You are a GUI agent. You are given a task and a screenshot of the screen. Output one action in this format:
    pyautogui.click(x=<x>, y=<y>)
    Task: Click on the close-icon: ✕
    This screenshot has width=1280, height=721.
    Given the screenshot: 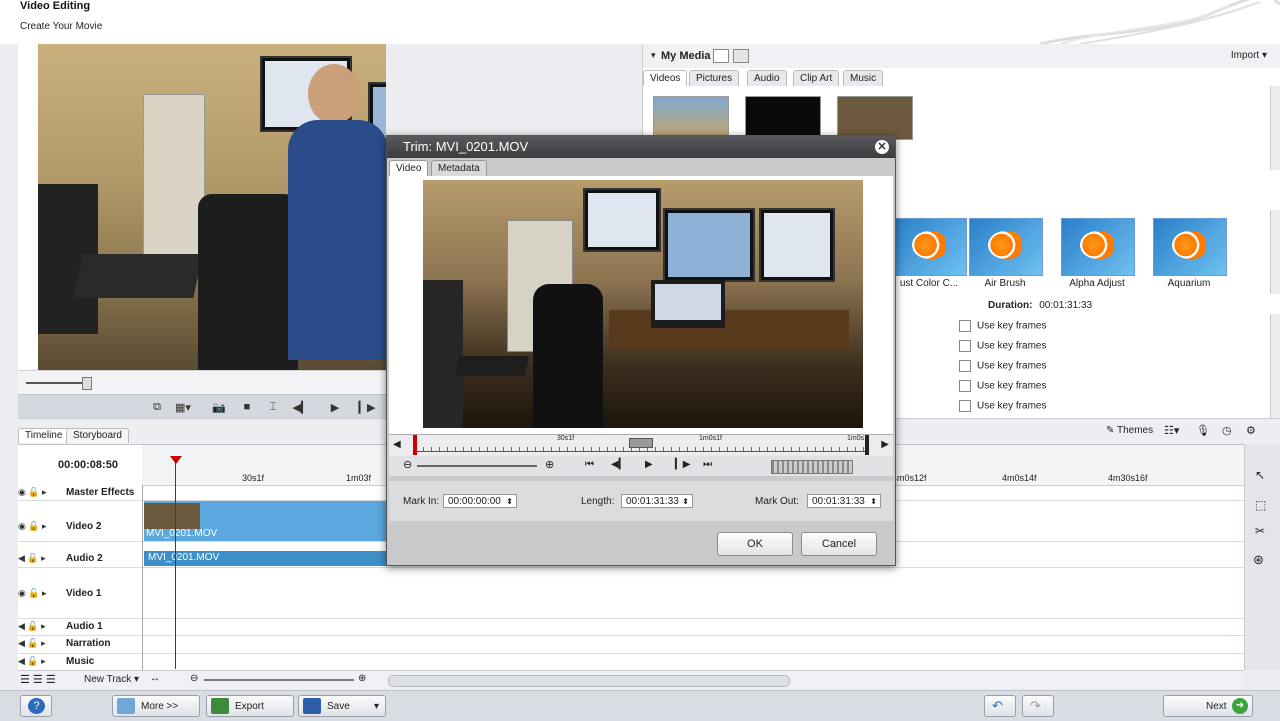 What is the action you would take?
    pyautogui.click(x=882, y=147)
    